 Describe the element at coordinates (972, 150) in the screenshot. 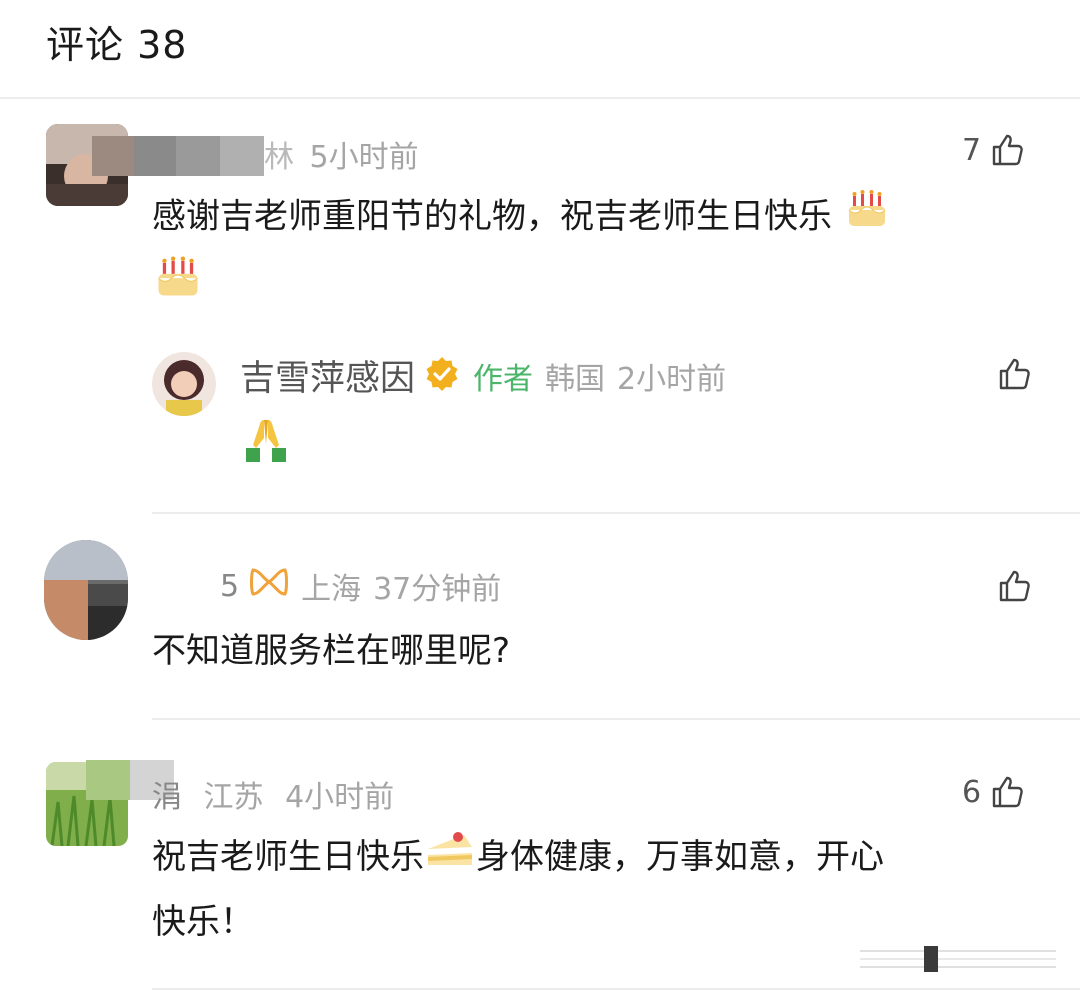

I see `like-count: 7` at that location.